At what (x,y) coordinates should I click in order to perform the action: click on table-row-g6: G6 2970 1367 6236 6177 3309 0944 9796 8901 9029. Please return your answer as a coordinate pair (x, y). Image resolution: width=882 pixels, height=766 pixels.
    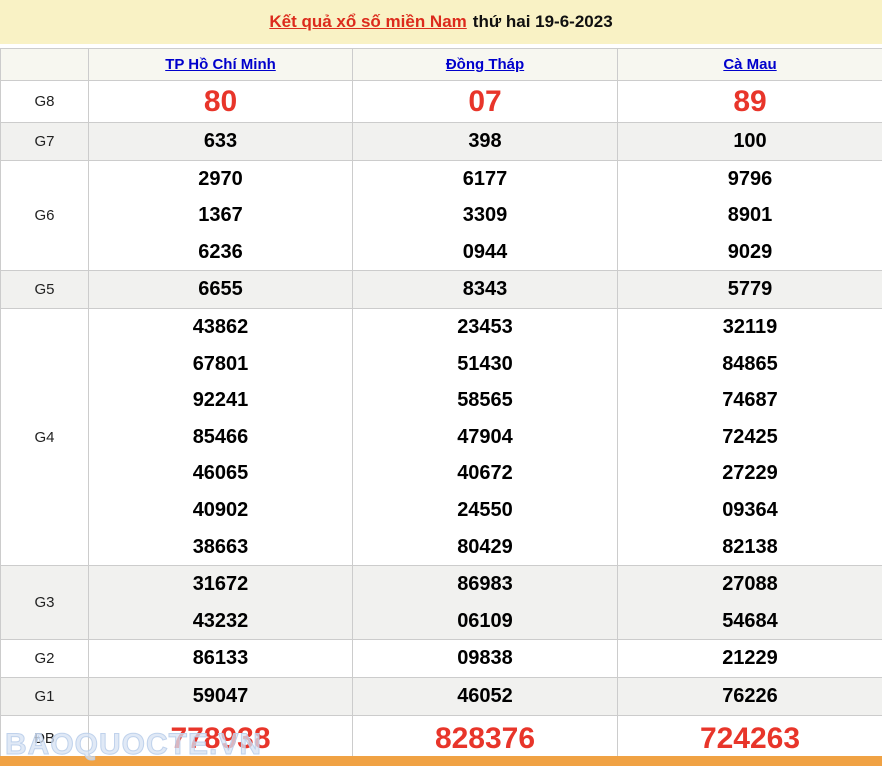
    Looking at the image, I should click on (441, 215).